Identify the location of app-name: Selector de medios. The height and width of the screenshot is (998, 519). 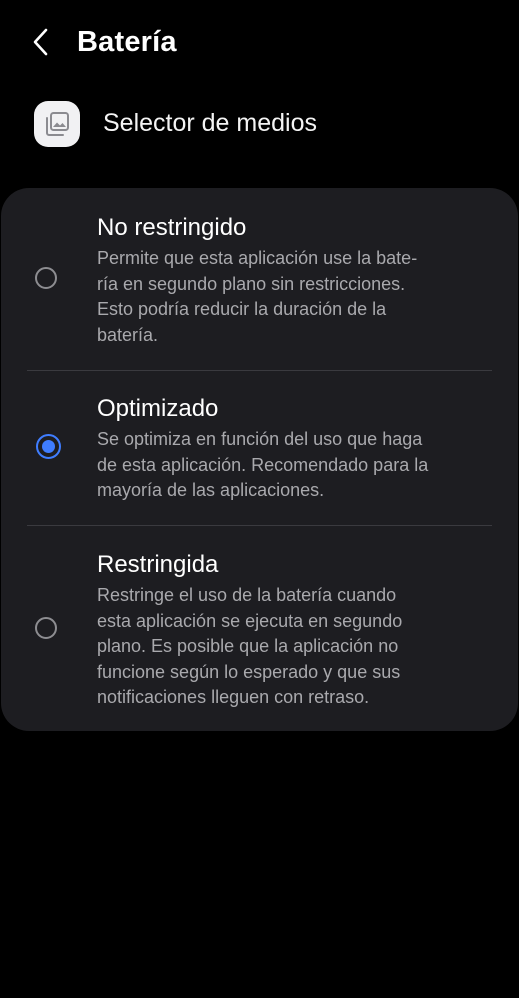
(210, 123).